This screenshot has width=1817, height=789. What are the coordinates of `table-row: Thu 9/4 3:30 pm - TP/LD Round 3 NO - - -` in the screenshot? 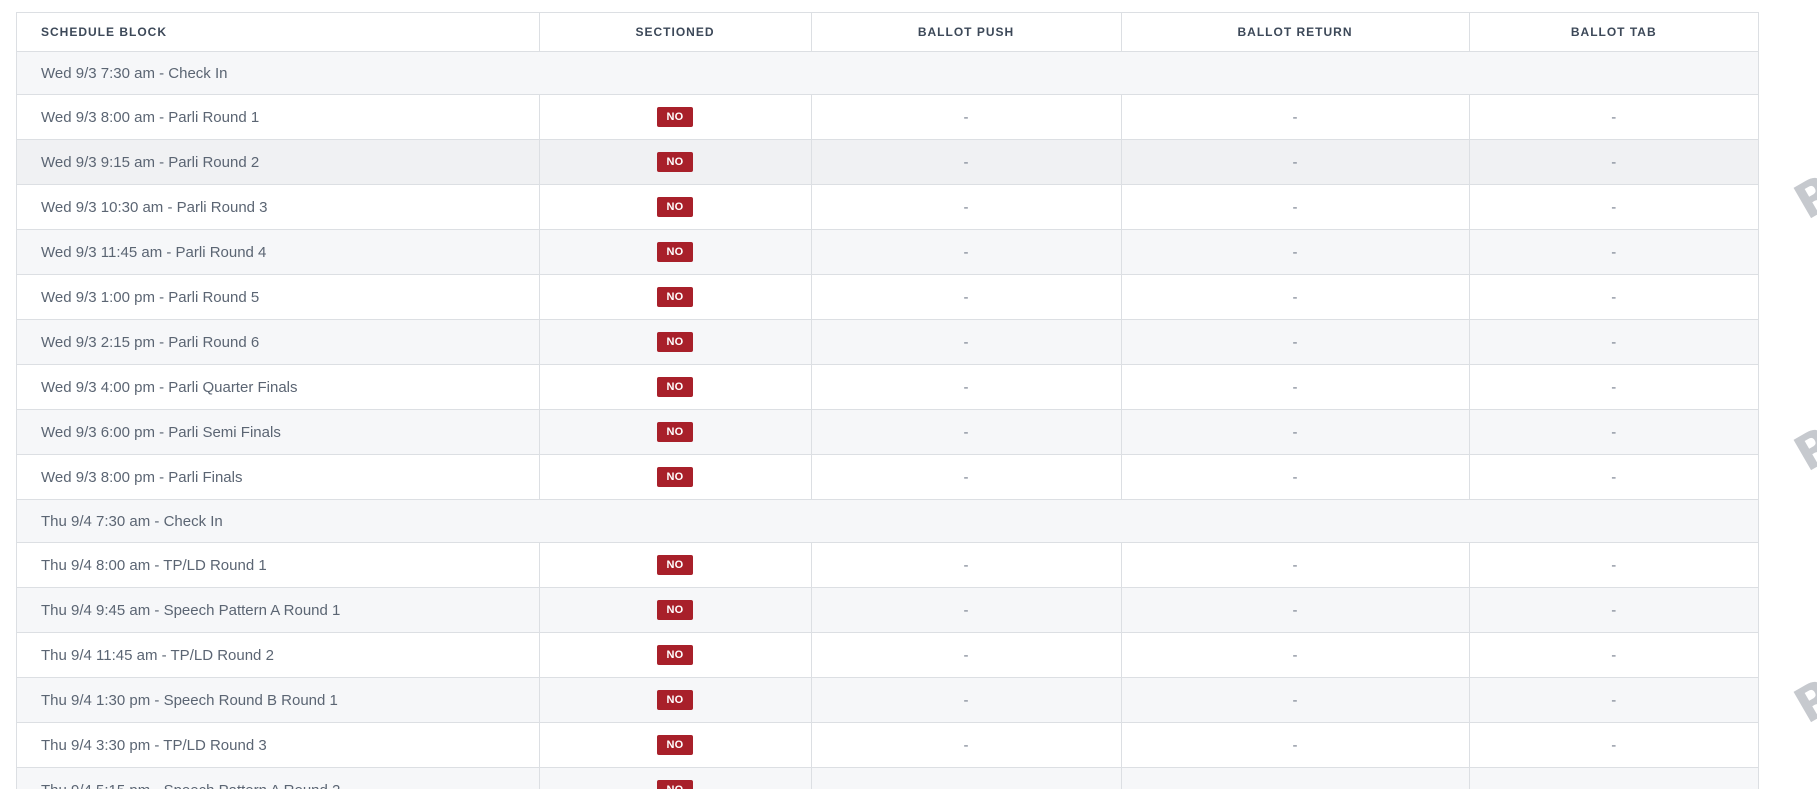 It's located at (887, 745).